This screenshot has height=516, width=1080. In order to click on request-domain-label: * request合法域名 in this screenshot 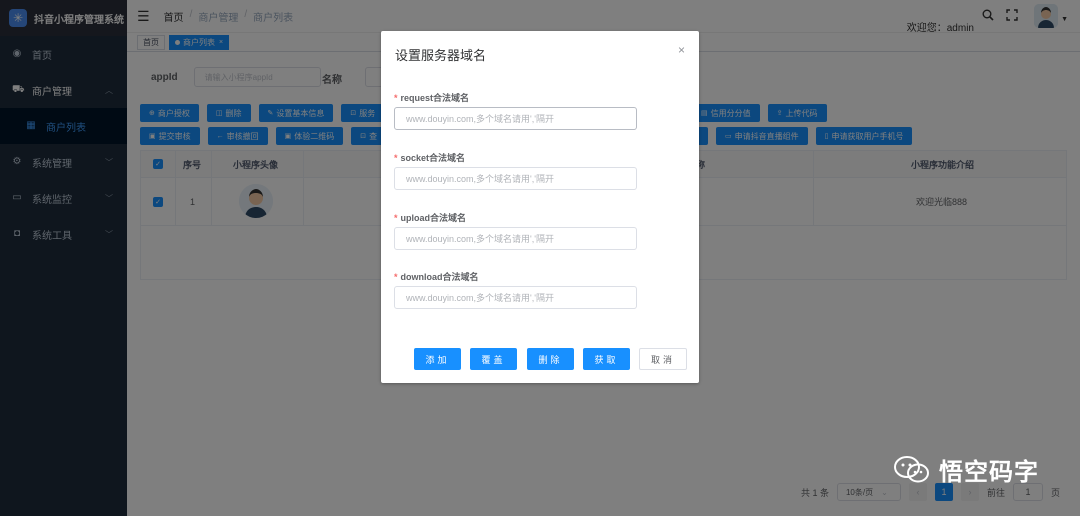, I will do `click(431, 97)`.